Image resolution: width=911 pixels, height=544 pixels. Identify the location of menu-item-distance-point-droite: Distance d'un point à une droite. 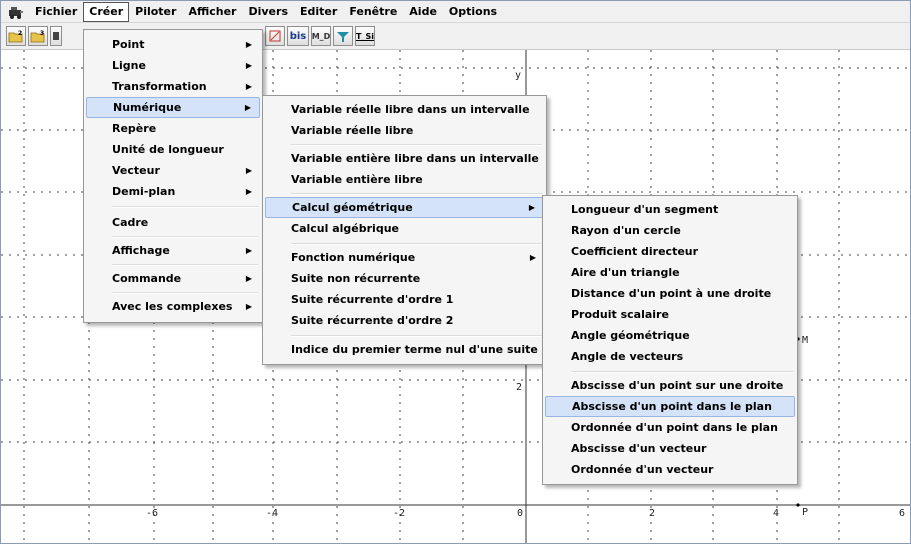
(670, 293).